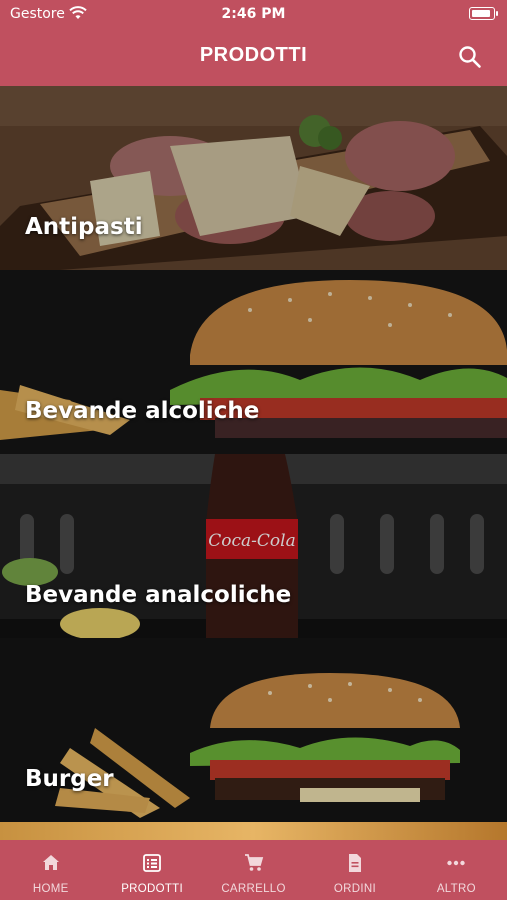 This screenshot has width=507, height=900. Describe the element at coordinates (152, 889) in the screenshot. I see `tab-label: PRODOTTI` at that location.